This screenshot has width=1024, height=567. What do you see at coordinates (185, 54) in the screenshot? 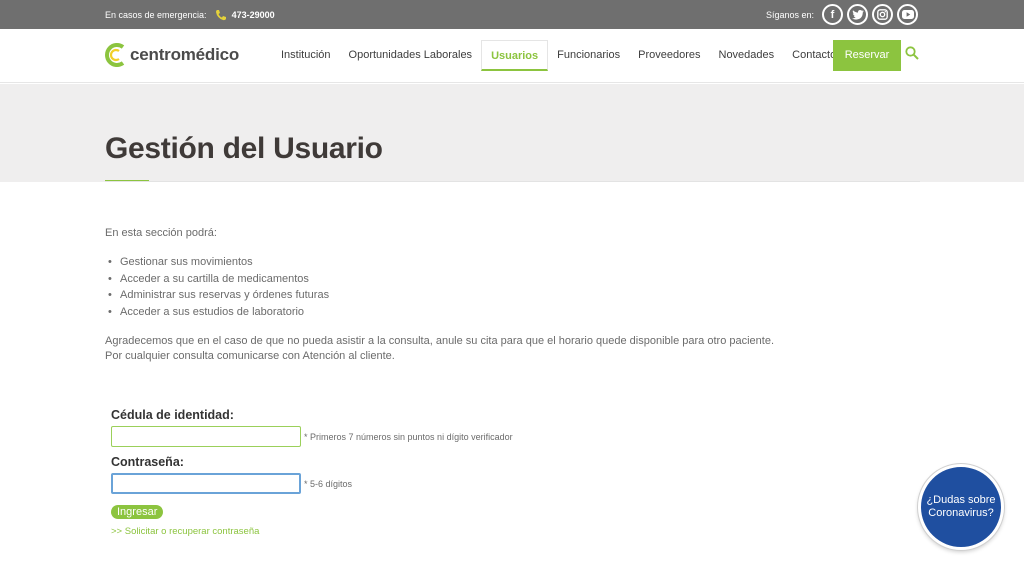
I see `logo-text: centromédico` at bounding box center [185, 54].